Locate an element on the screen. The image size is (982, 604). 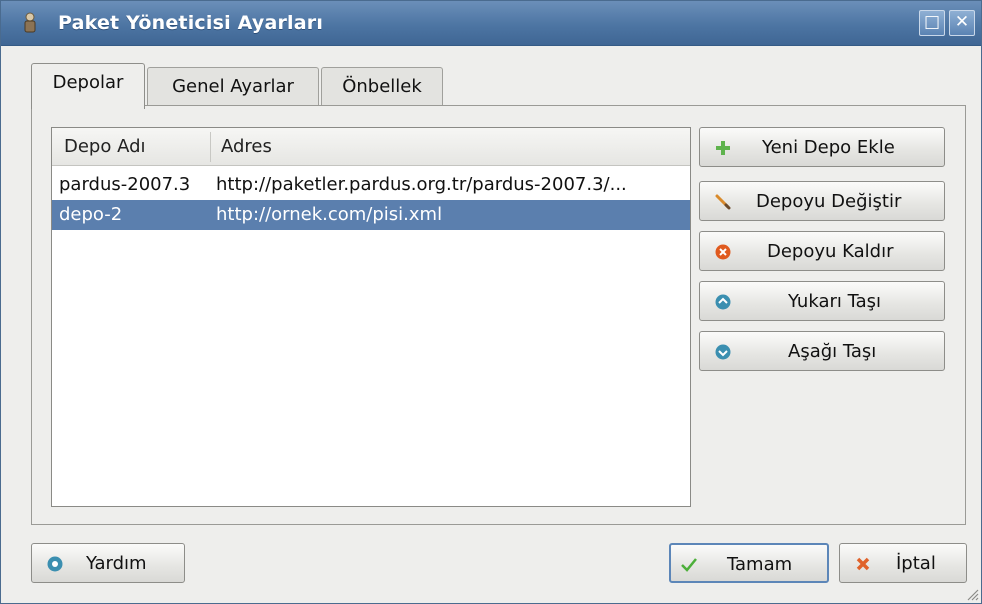
button-label: Tamam is located at coordinates (760, 564).